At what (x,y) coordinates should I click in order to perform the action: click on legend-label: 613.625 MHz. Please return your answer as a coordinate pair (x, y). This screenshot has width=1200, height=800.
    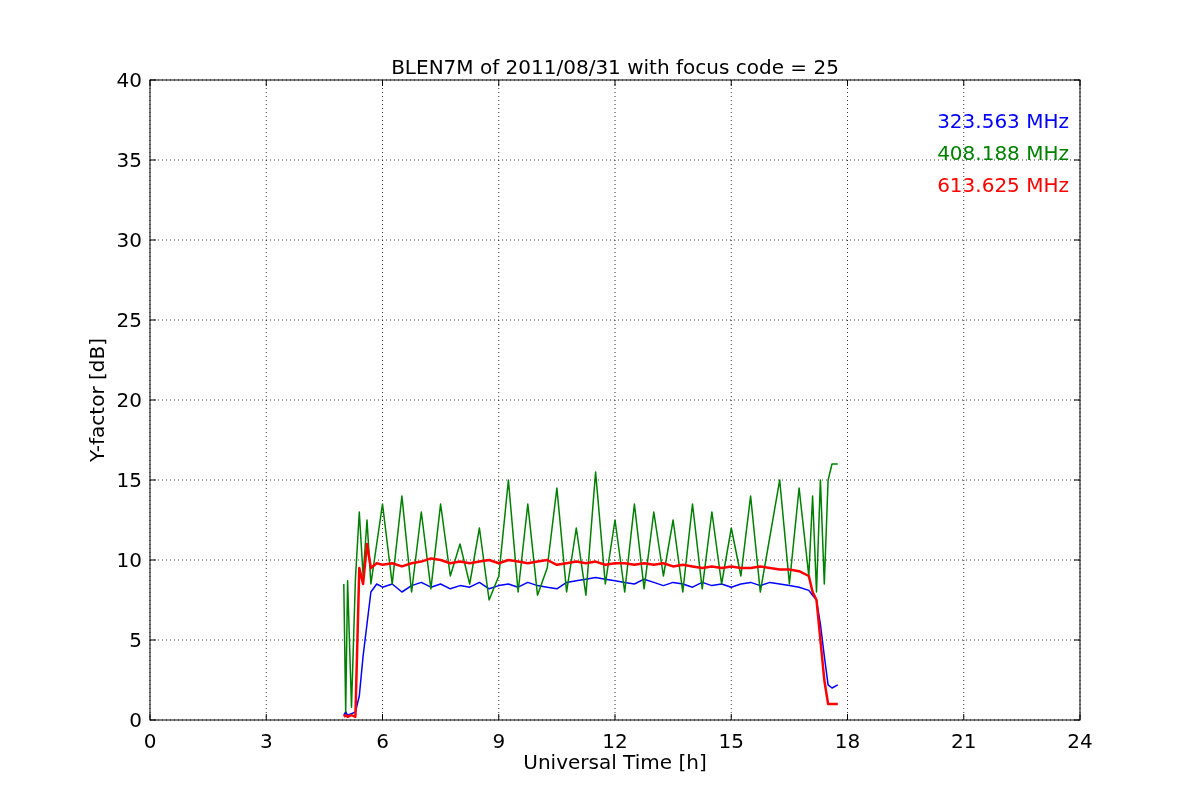
    Looking at the image, I should click on (1003, 185).